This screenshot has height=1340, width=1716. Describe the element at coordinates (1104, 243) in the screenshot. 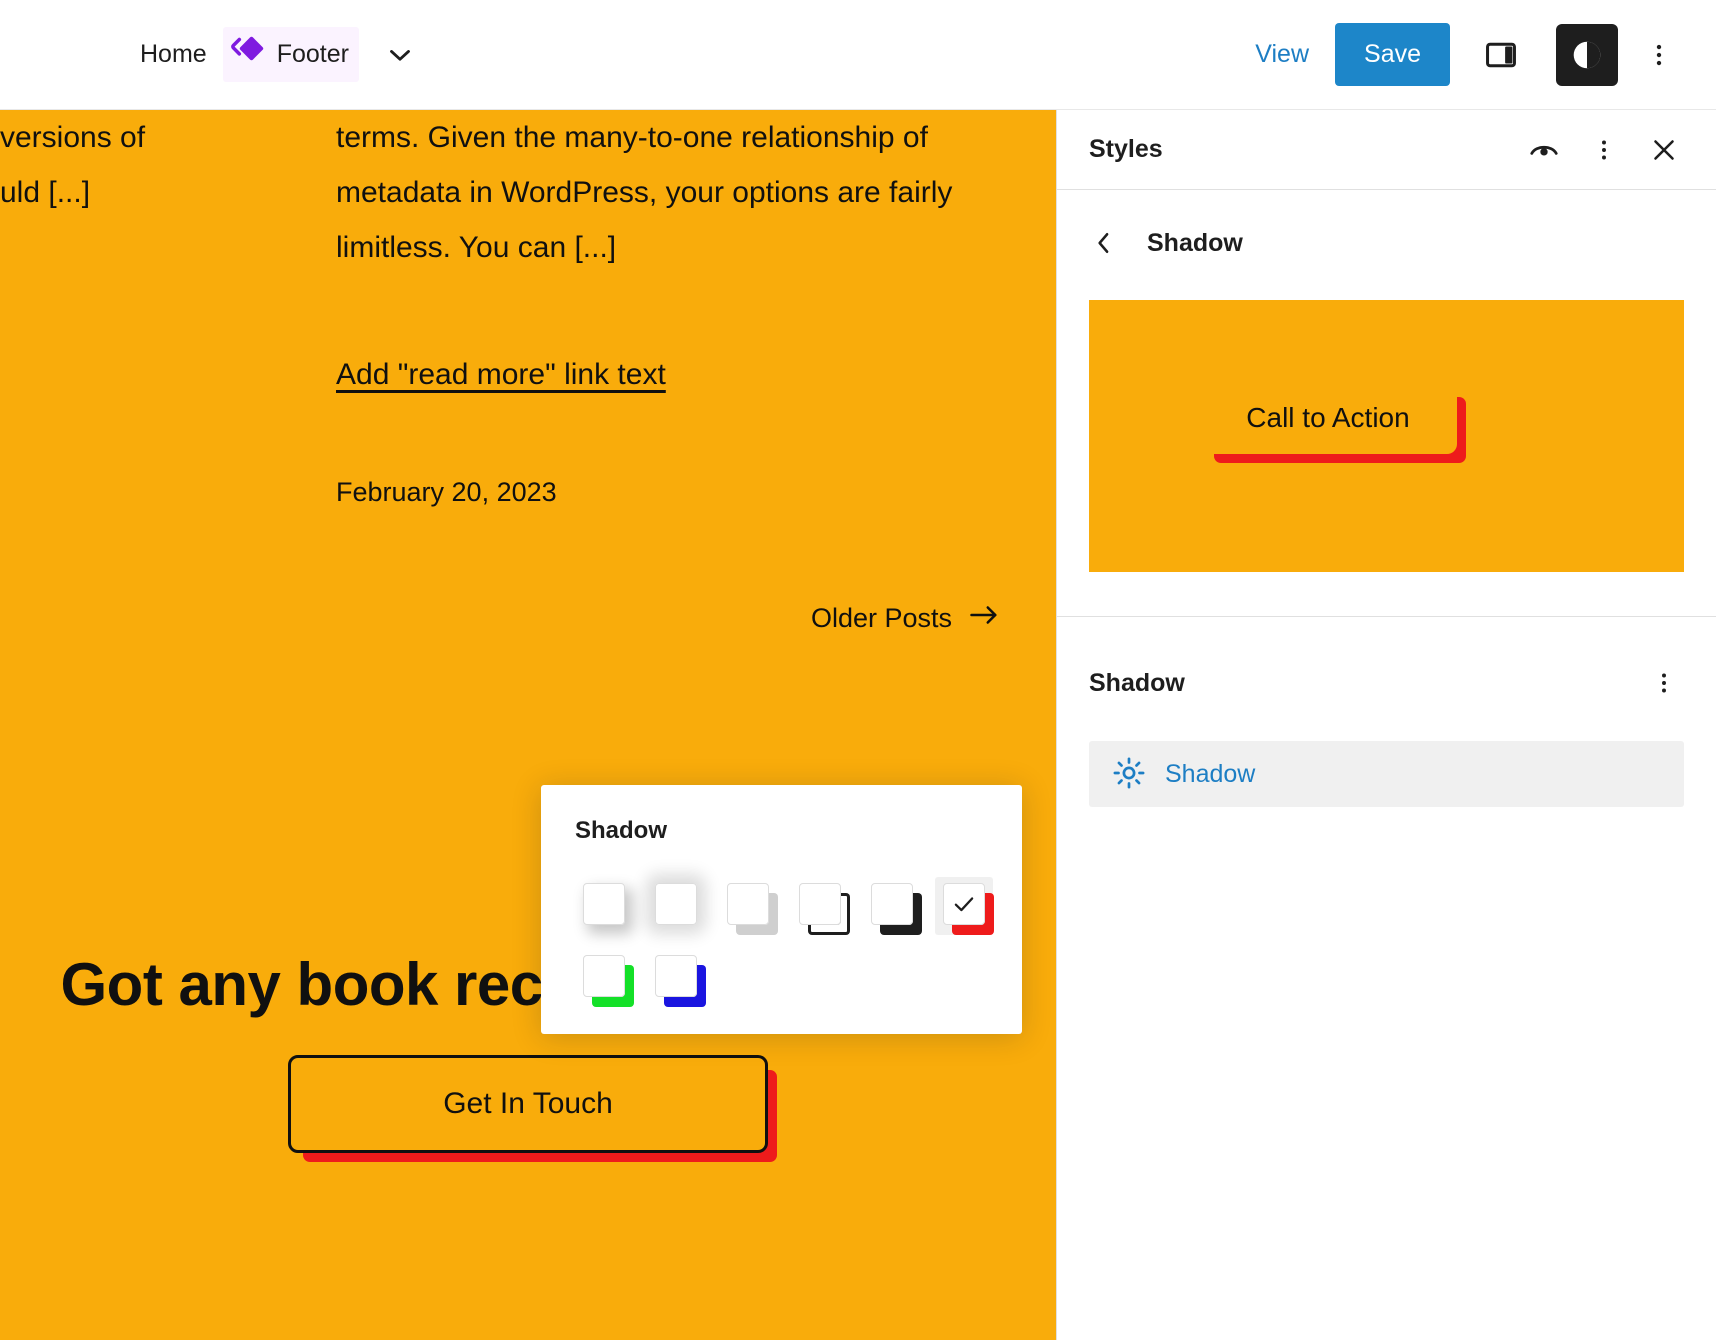

I see `chevron-left-icon` at that location.